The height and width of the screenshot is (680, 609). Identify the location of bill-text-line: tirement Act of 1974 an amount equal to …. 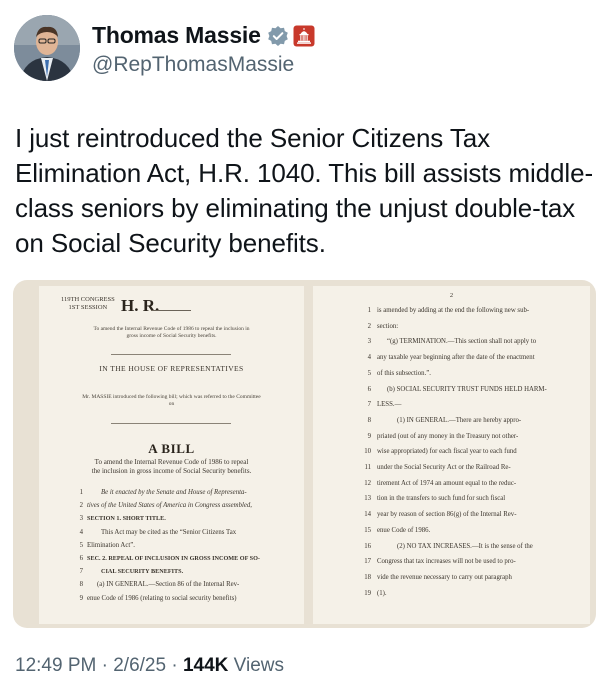
(447, 483).